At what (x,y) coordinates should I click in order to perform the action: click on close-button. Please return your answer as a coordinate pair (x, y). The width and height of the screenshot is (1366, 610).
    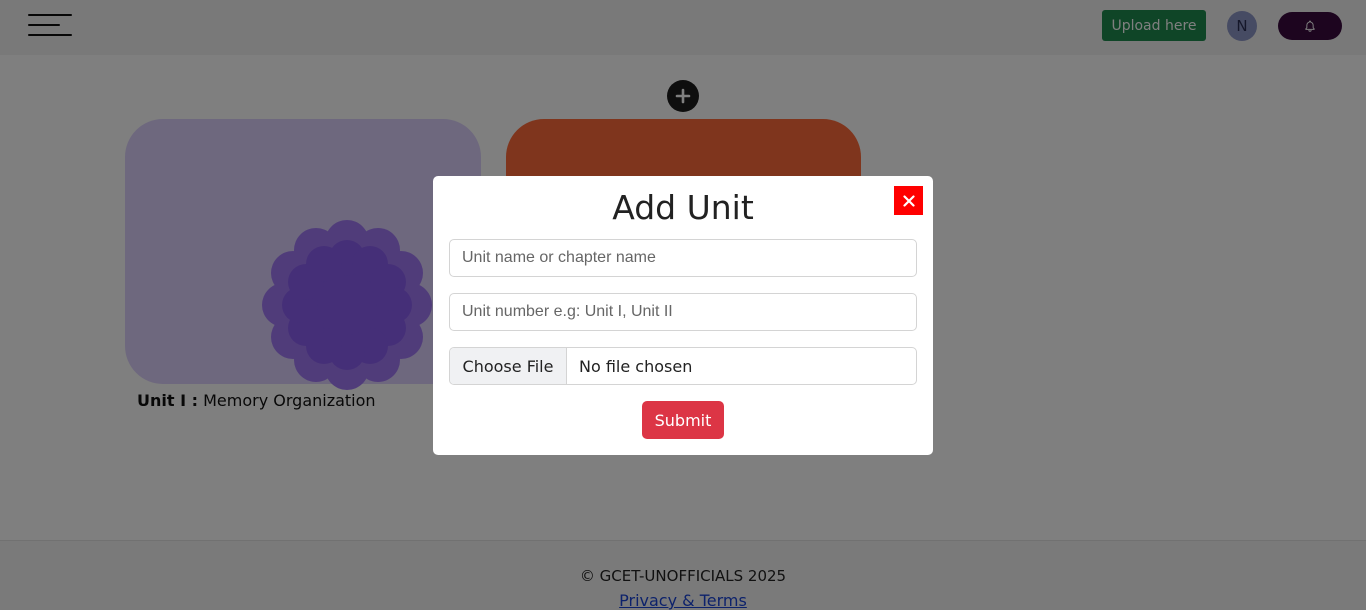
    Looking at the image, I should click on (908, 200).